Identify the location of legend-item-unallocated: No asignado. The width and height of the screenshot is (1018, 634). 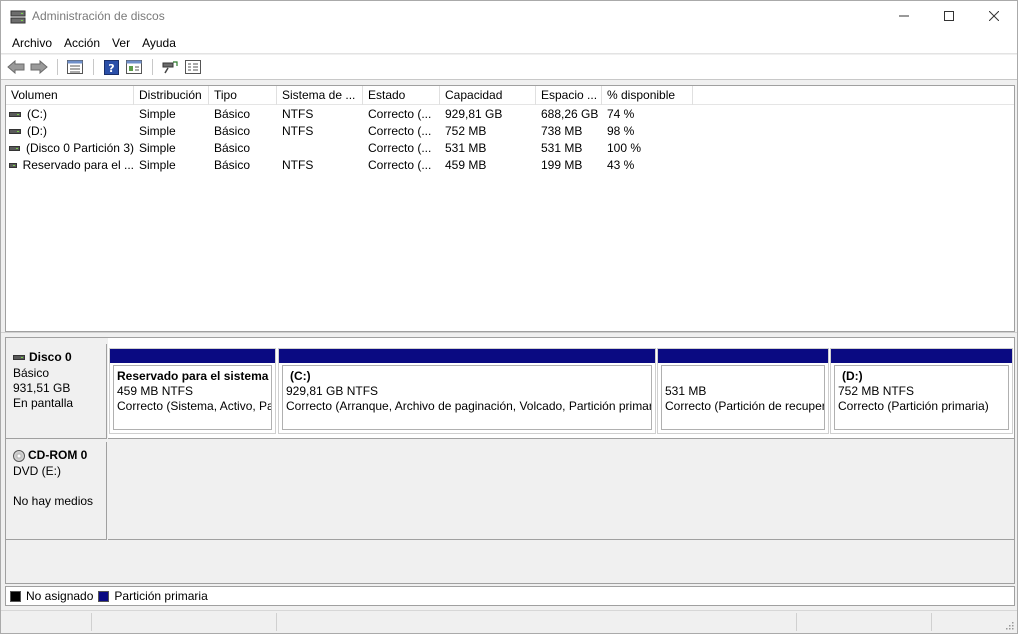
(51, 596).